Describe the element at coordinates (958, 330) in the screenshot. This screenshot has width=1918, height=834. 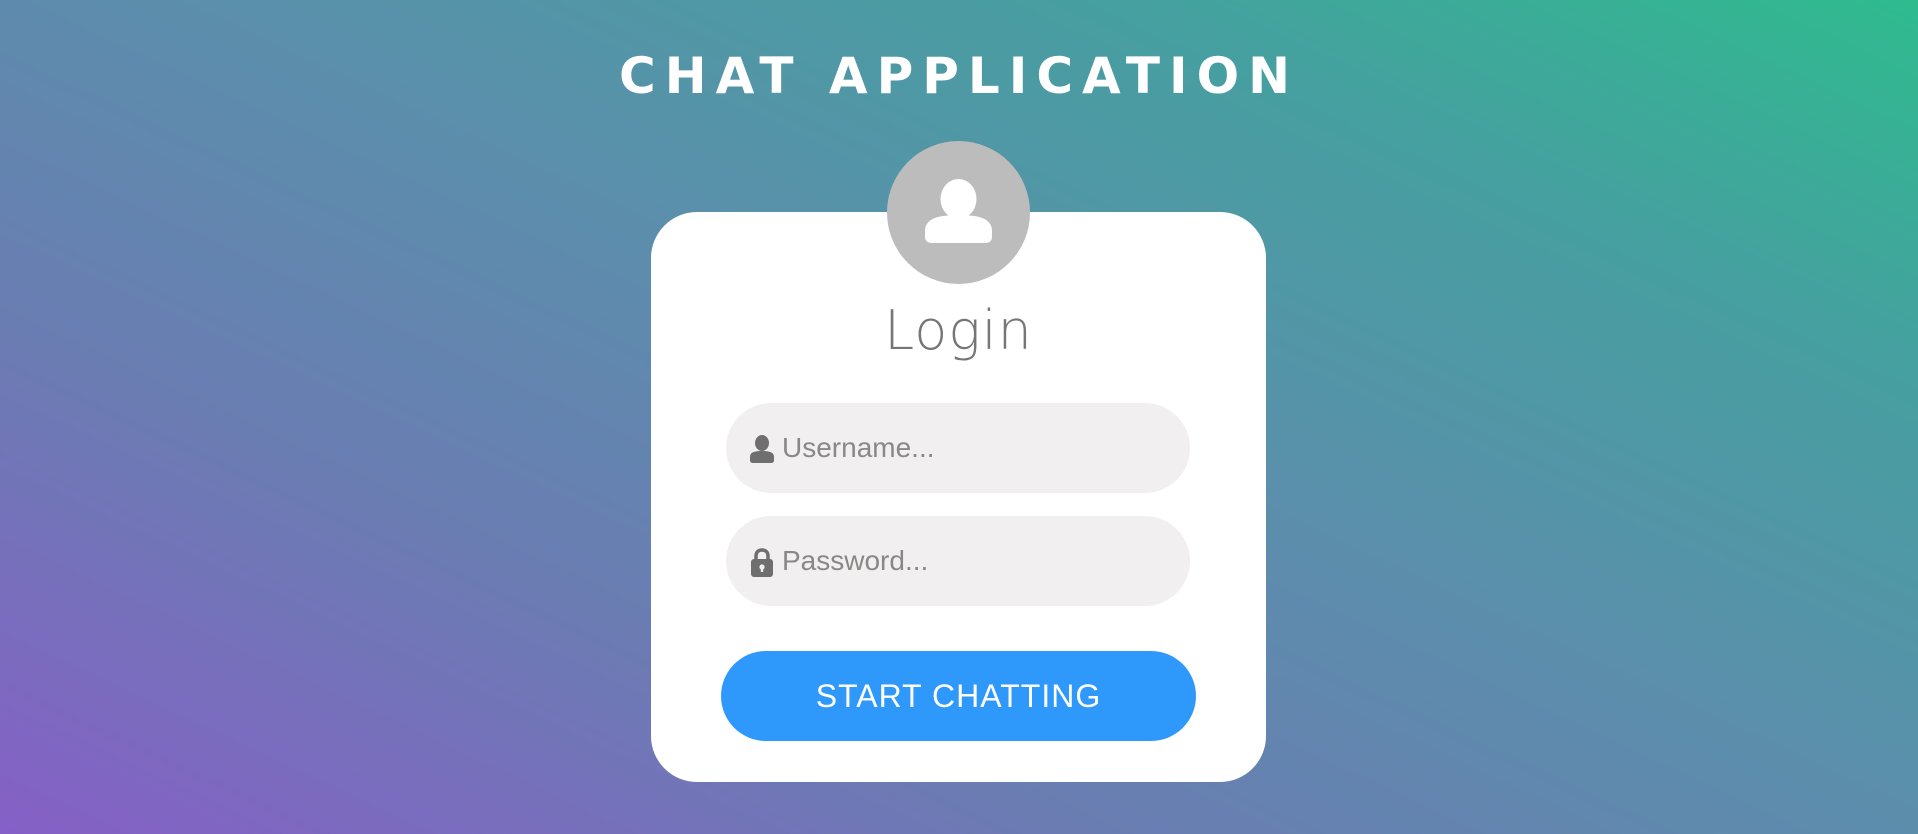
I see `login-heading: Login` at that location.